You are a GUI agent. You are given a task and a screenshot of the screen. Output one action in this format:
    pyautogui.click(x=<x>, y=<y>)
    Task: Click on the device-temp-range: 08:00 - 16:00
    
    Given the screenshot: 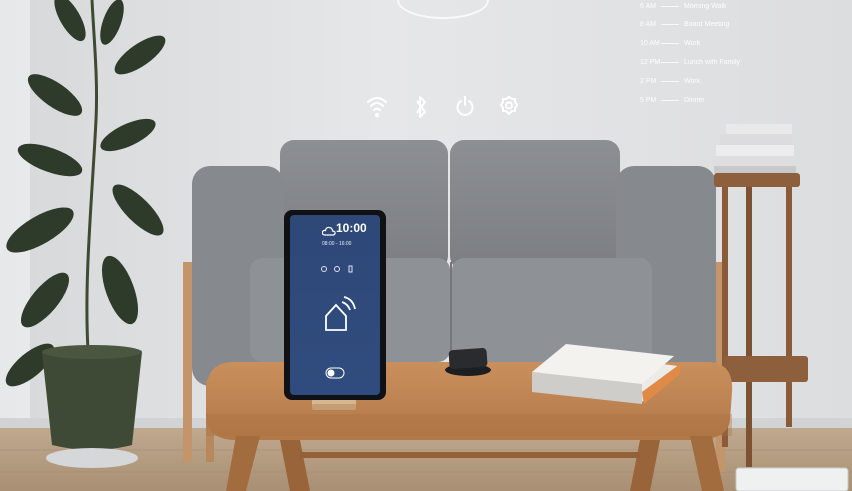 What is the action you would take?
    pyautogui.click(x=337, y=244)
    